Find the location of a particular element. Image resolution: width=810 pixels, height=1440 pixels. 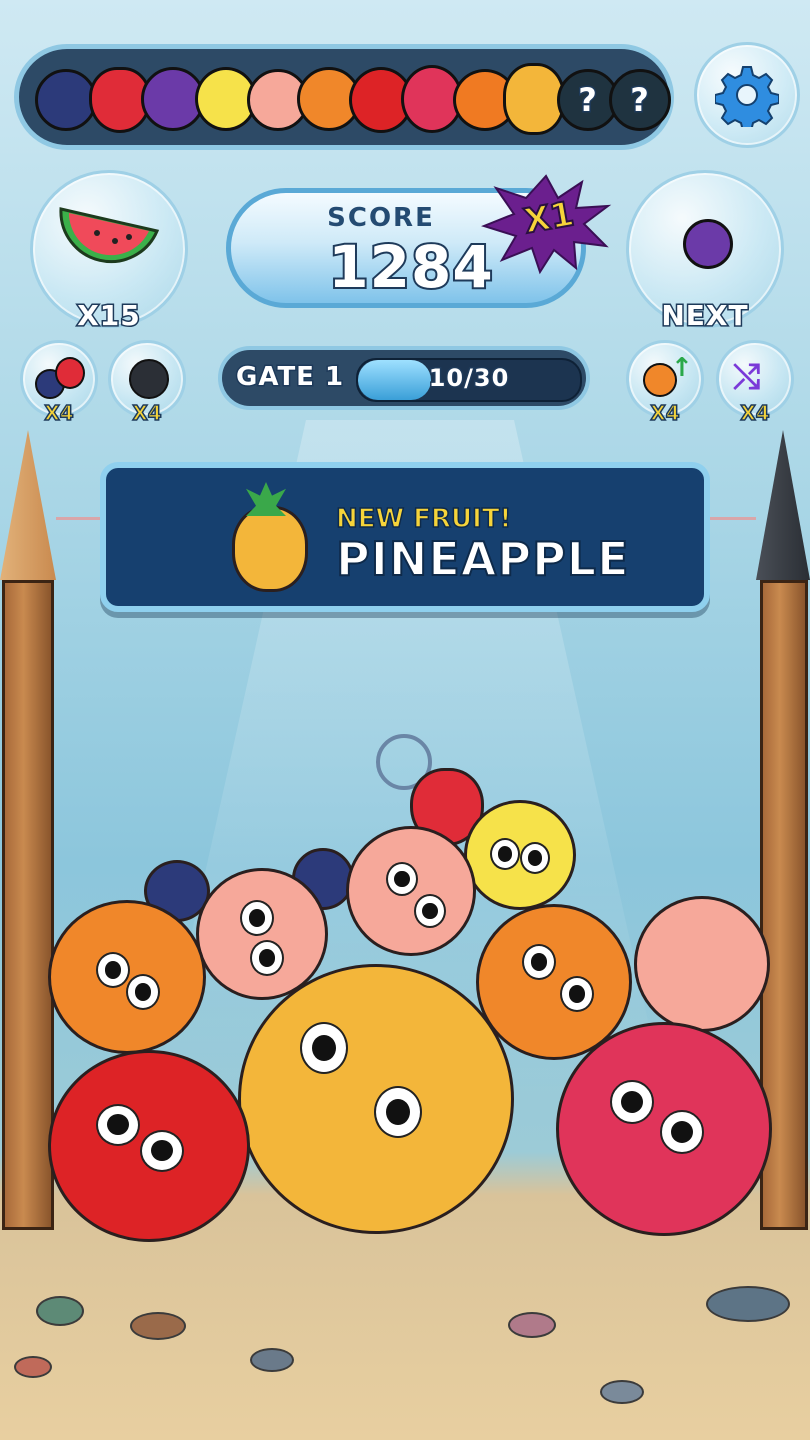

fruit-swap-tool-button: X4 is located at coordinates (59, 383).